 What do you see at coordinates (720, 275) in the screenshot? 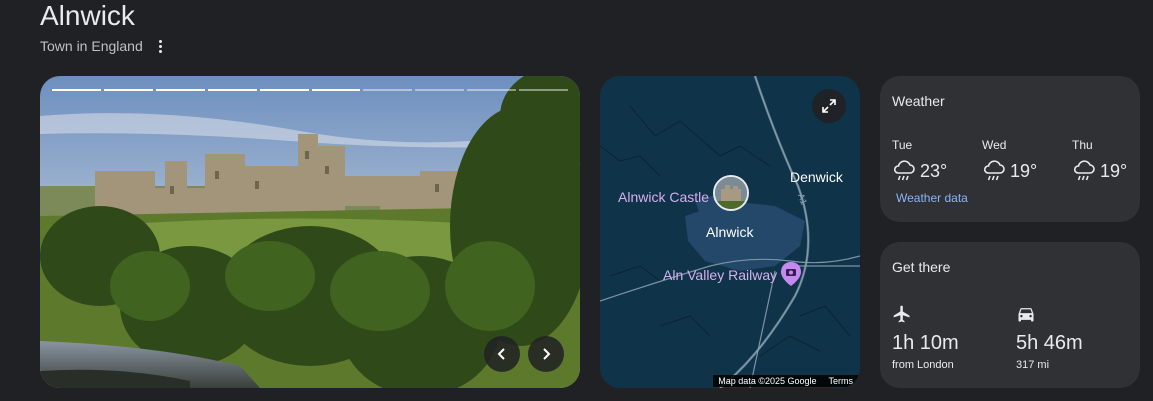
I see `map-label-railway: Aln Valley Railway` at bounding box center [720, 275].